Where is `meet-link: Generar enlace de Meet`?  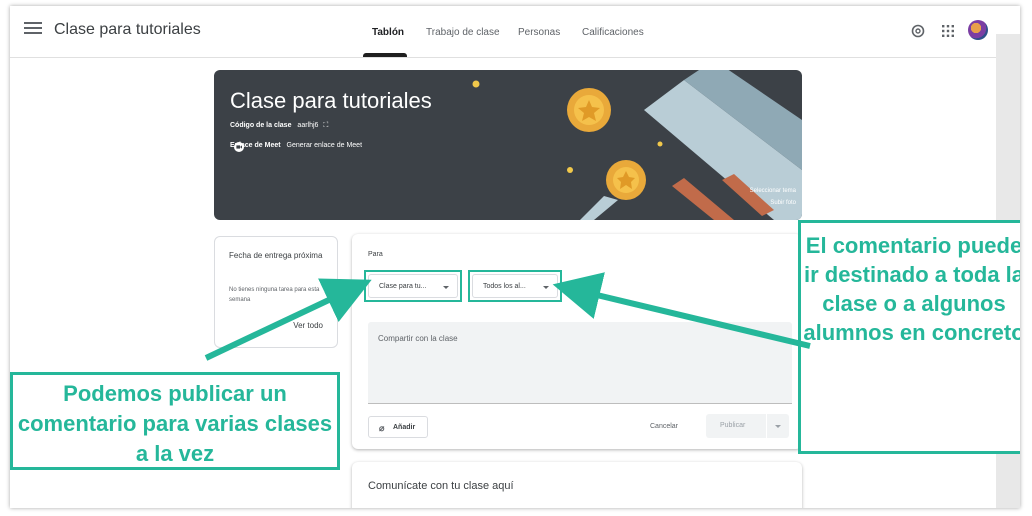
meet-link: Generar enlace de Meet is located at coordinates (325, 145).